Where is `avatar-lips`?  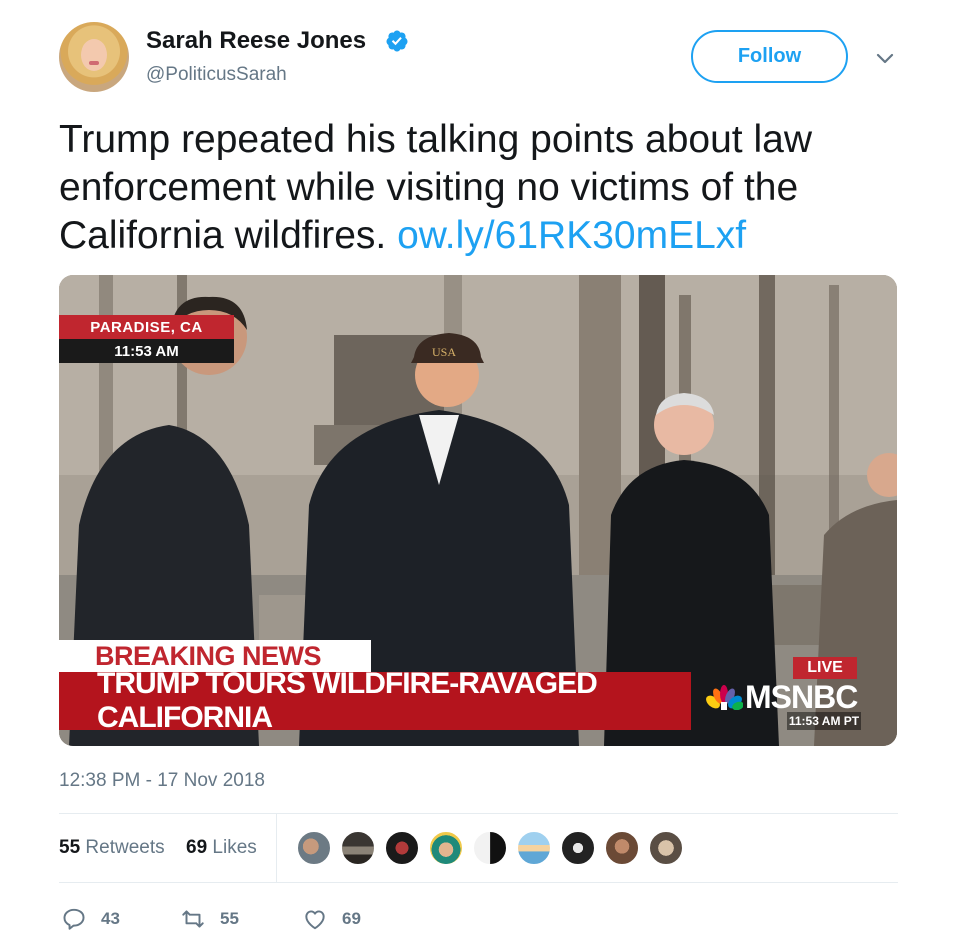
avatar-lips is located at coordinates (94, 63).